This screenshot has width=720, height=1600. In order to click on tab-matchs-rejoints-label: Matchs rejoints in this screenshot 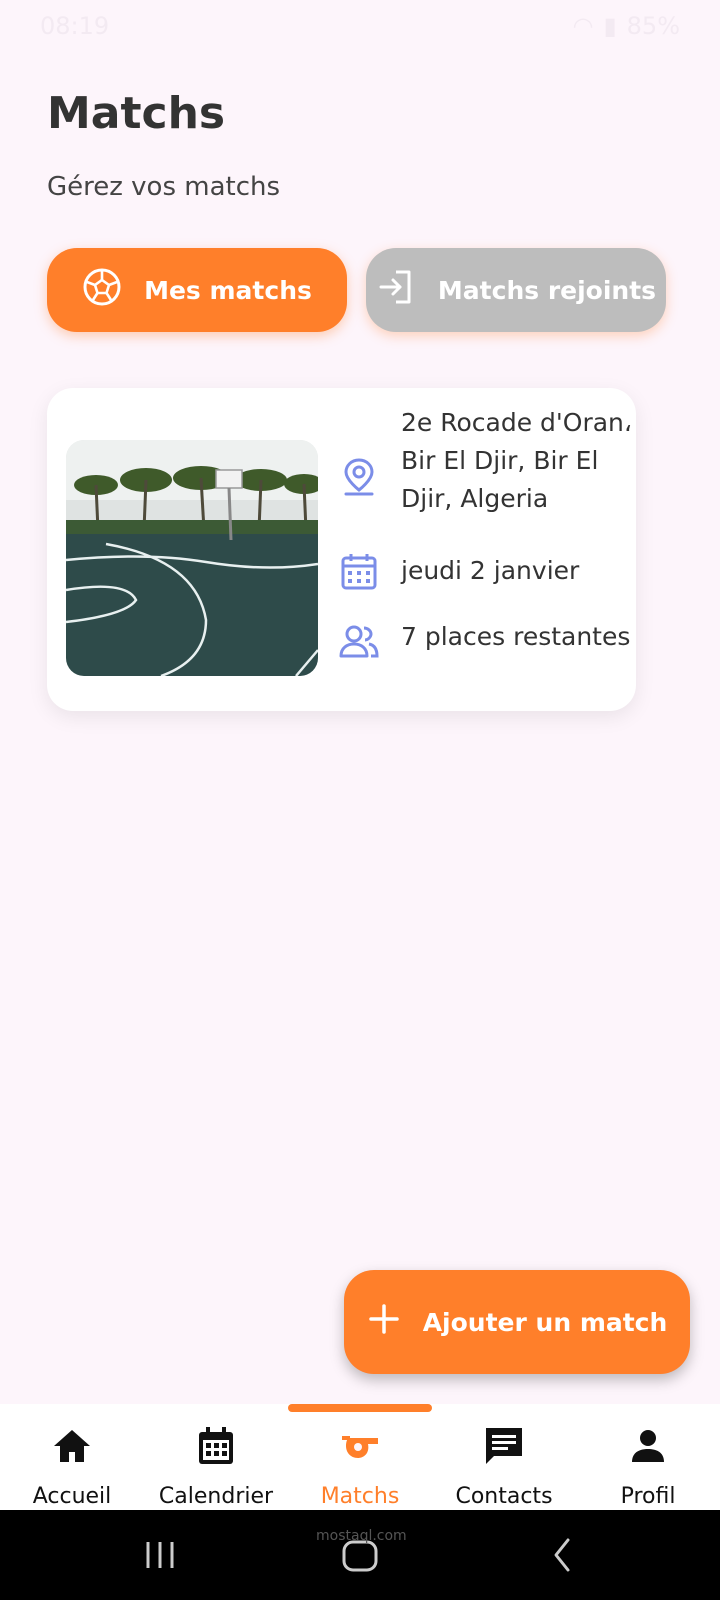, I will do `click(547, 290)`.